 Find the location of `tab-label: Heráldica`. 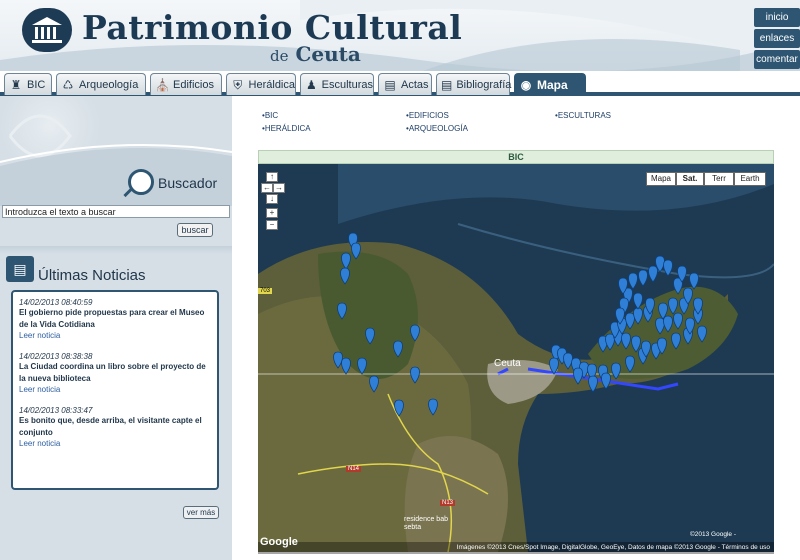

tab-label: Heráldica is located at coordinates (271, 84).